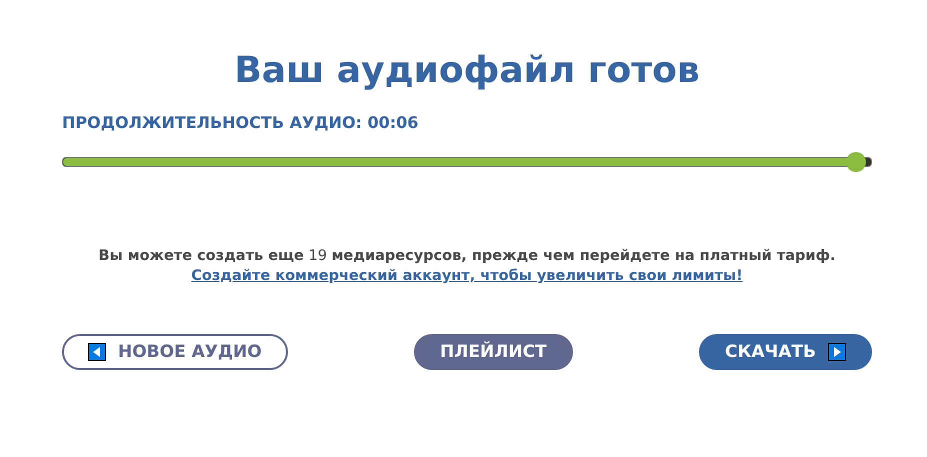 Image resolution: width=927 pixels, height=457 pixels. What do you see at coordinates (467, 276) in the screenshot?
I see `upgrade-link: Создайте коммерческий аккаунт, чтобы увеличить свои лимиты!` at bounding box center [467, 276].